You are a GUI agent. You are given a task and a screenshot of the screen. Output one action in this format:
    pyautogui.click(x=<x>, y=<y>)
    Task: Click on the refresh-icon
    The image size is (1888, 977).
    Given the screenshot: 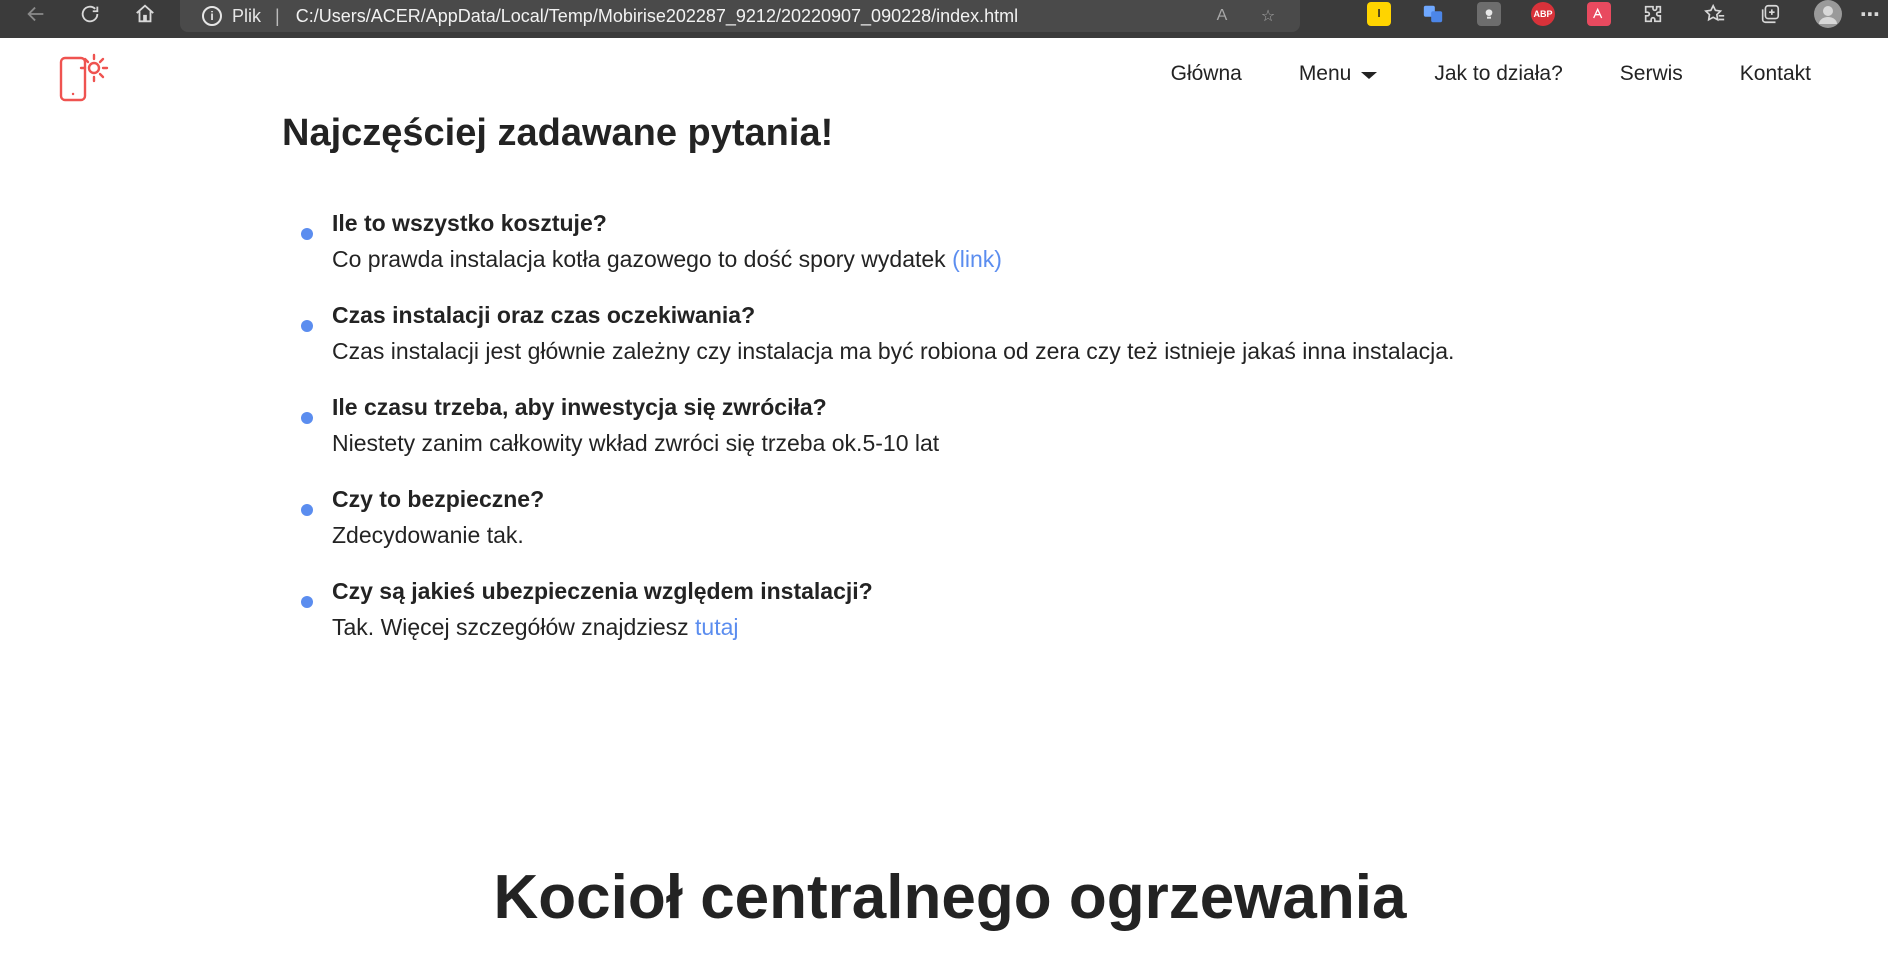 What is the action you would take?
    pyautogui.click(x=90, y=14)
    